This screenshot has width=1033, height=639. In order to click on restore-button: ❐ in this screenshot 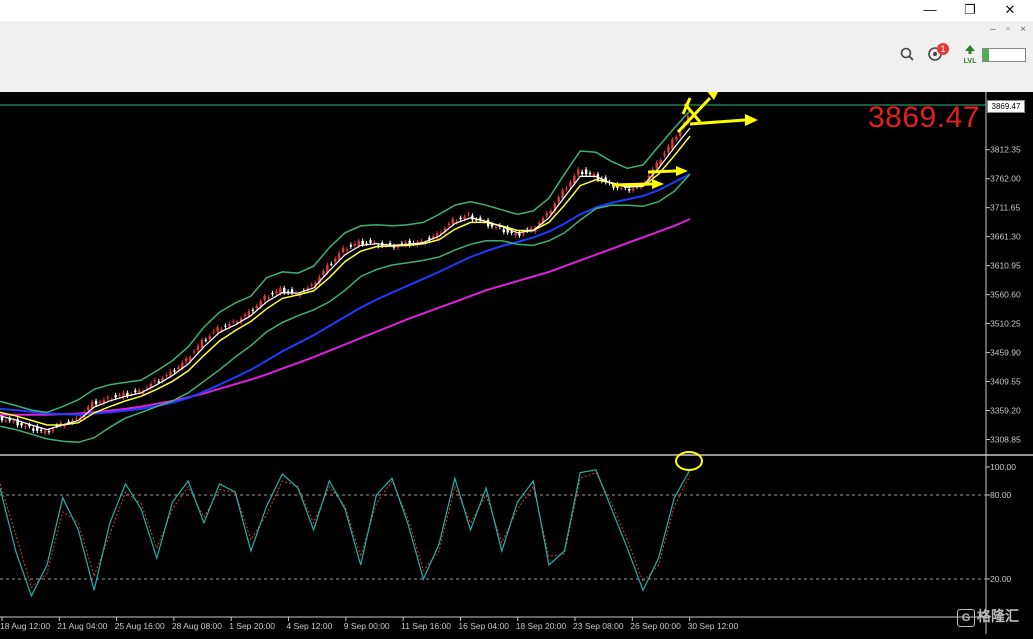, I will do `click(970, 10)`.